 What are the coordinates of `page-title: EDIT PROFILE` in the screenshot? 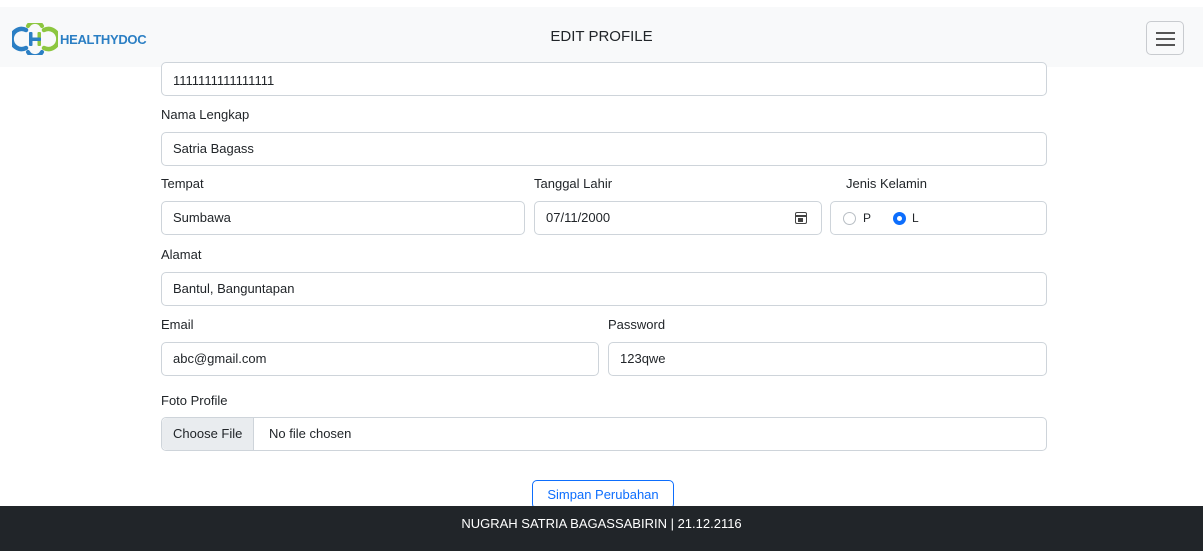 It's located at (601, 36).